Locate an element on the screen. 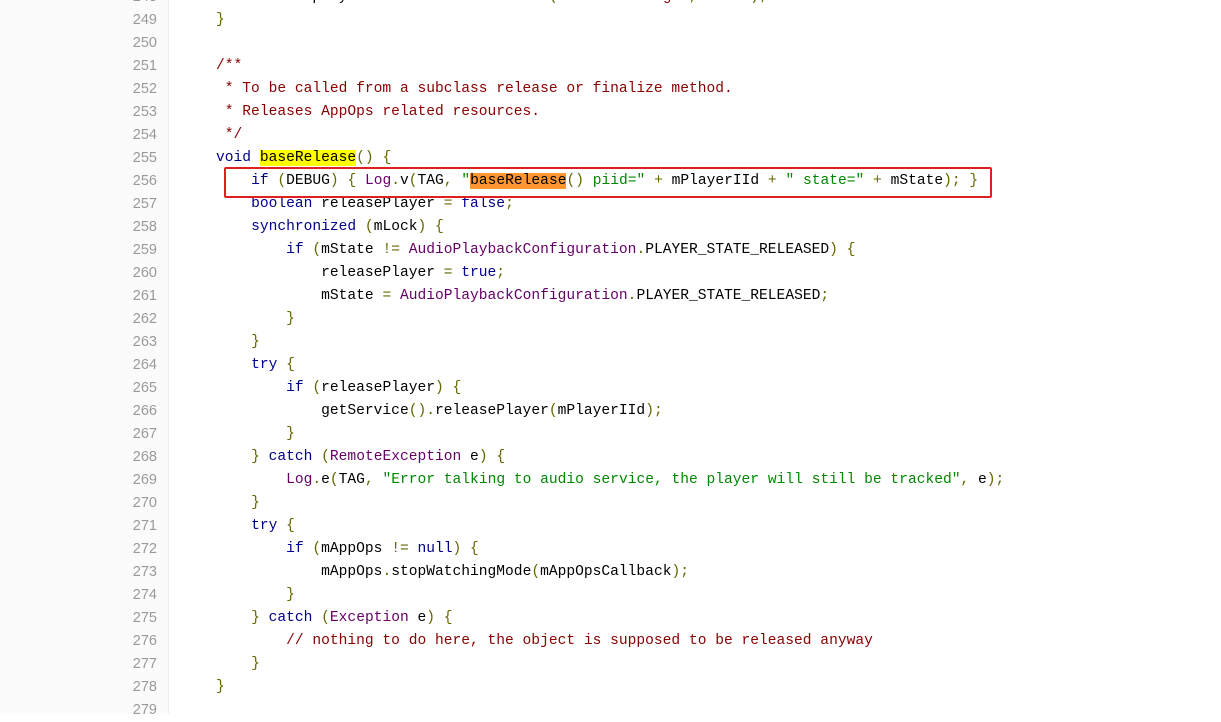 This screenshot has height=722, width=1221. code-token: , is located at coordinates (448, 180).